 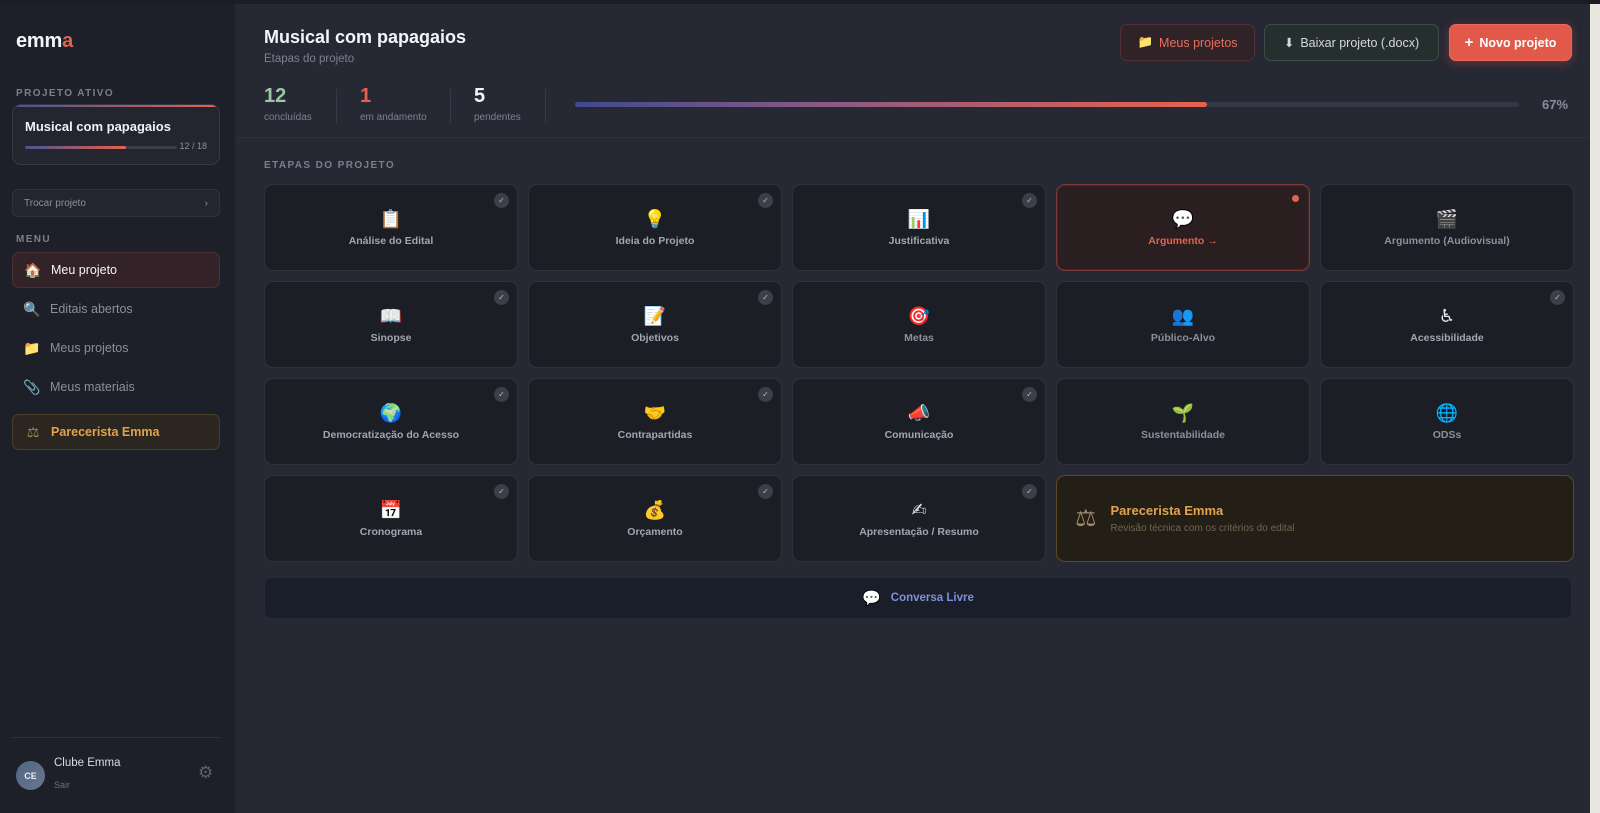 I want to click on step-icon: 📝, so click(x=655, y=316).